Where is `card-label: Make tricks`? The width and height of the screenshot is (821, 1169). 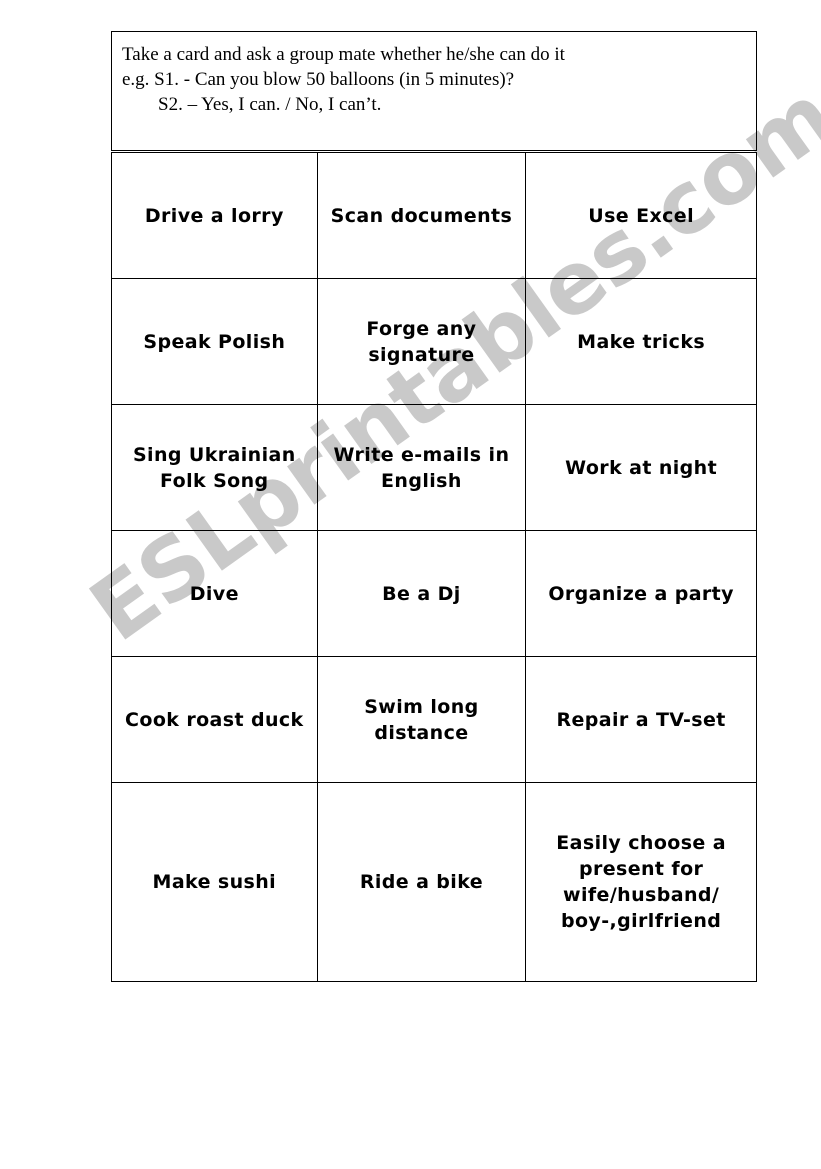 card-label: Make tricks is located at coordinates (641, 341).